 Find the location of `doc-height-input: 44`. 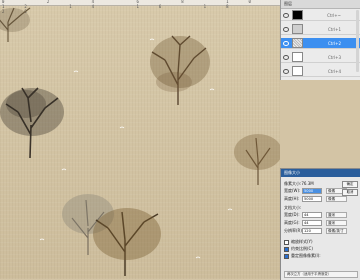

doc-height-input: 44 is located at coordinates (312, 223).